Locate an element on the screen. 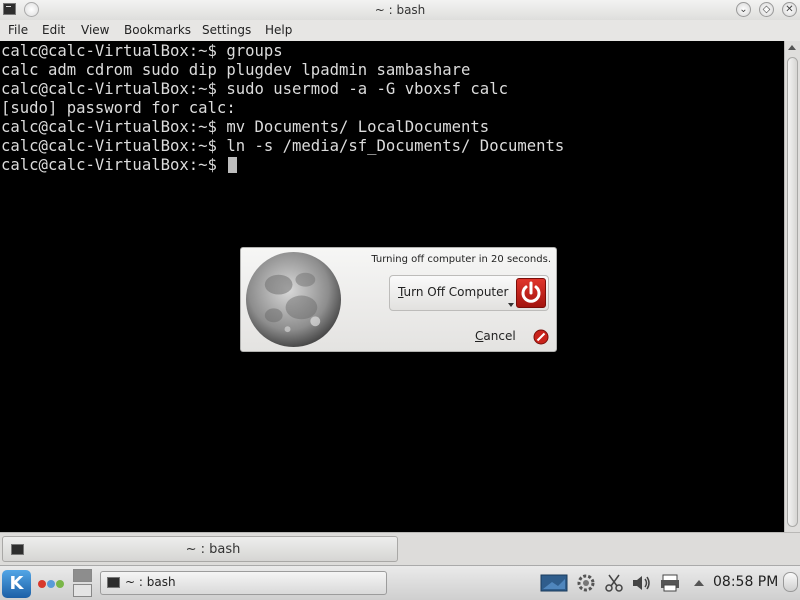 The height and width of the screenshot is (600, 800). network-settings-icon is located at coordinates (586, 583).